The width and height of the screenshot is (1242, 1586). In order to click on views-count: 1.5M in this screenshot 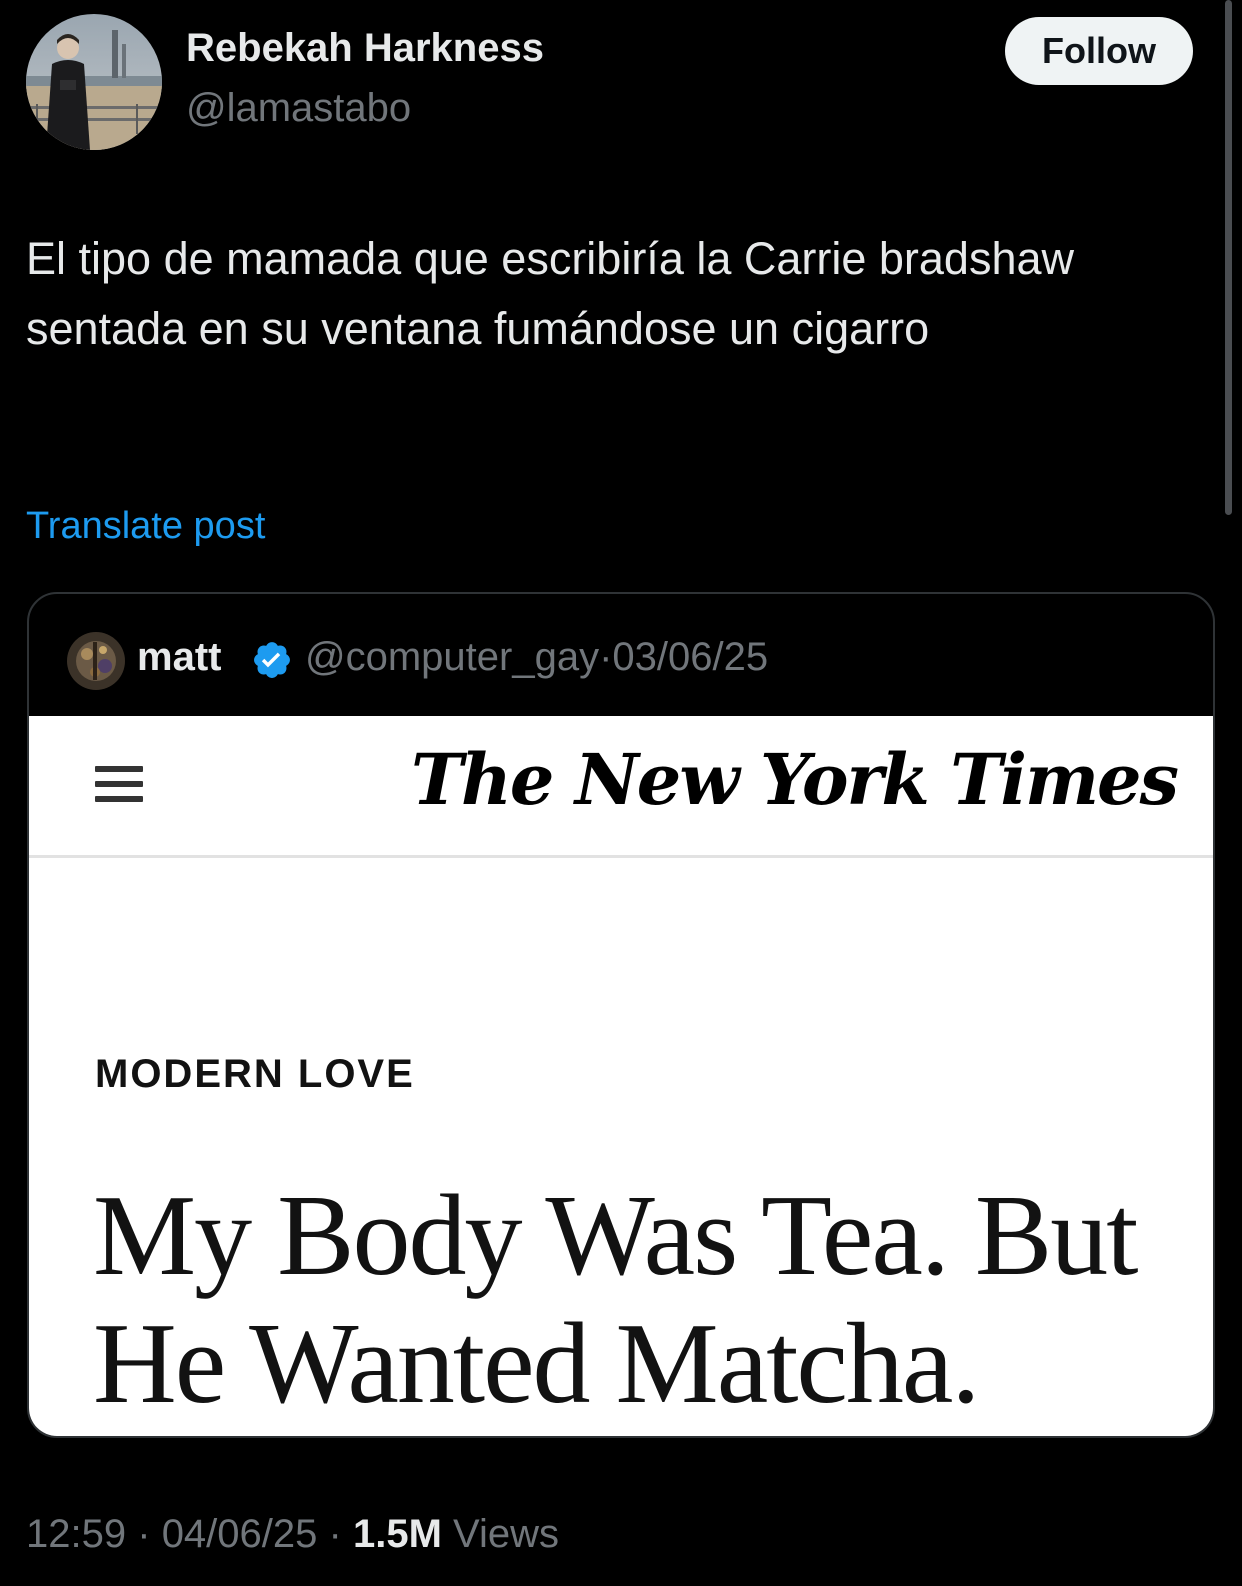, I will do `click(397, 1534)`.